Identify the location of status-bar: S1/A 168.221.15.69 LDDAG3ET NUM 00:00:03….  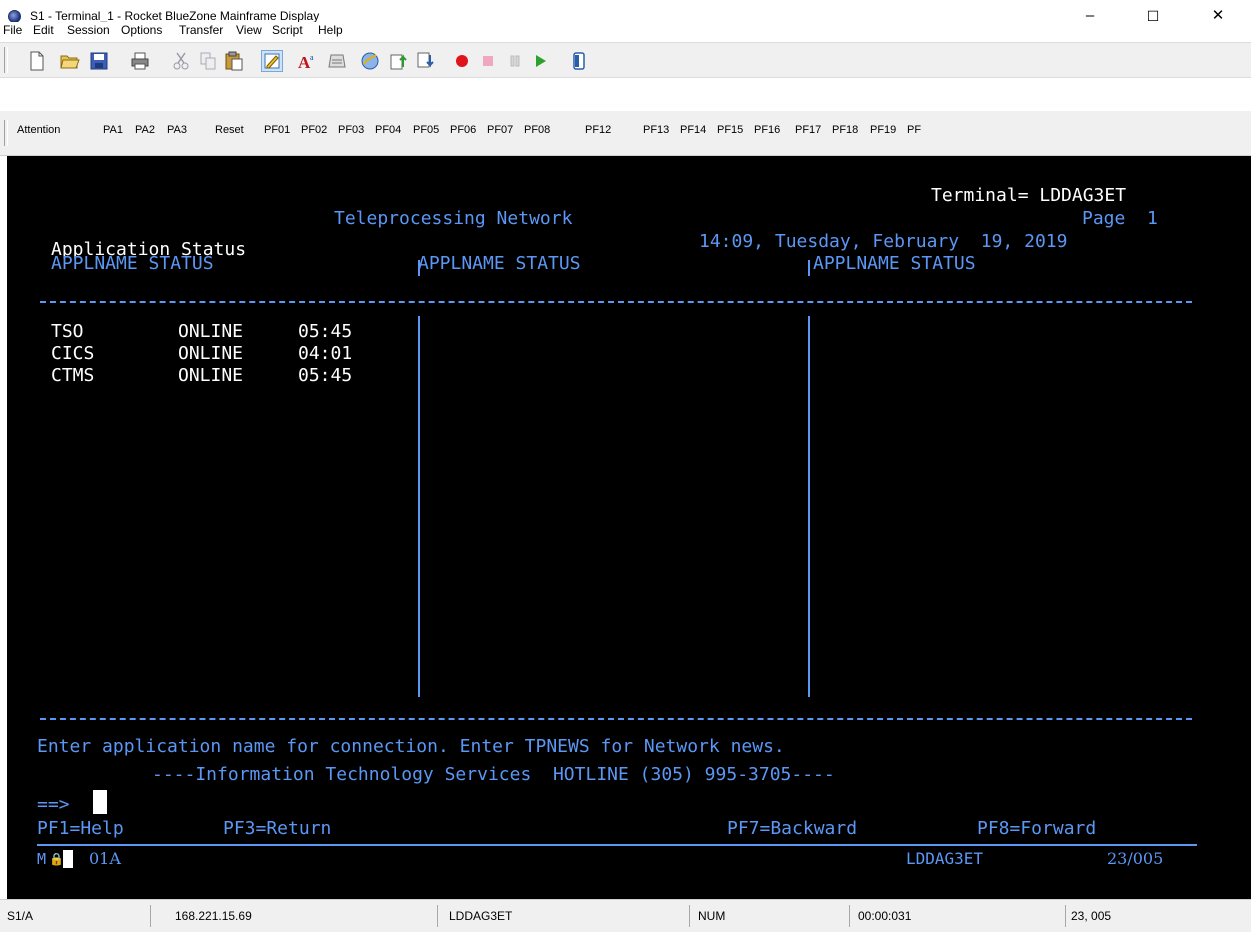
(625, 915).